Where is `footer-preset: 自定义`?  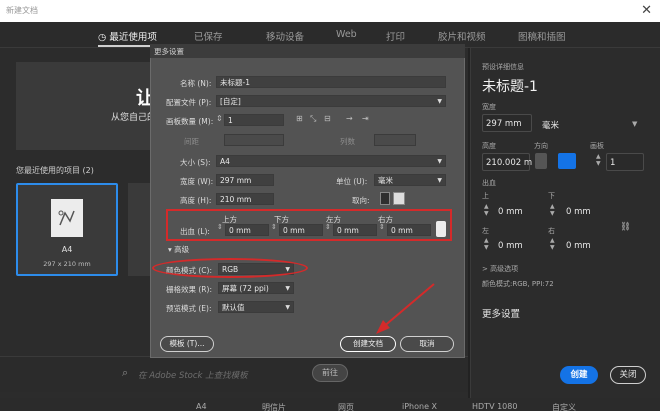 footer-preset: 自定义 is located at coordinates (564, 406).